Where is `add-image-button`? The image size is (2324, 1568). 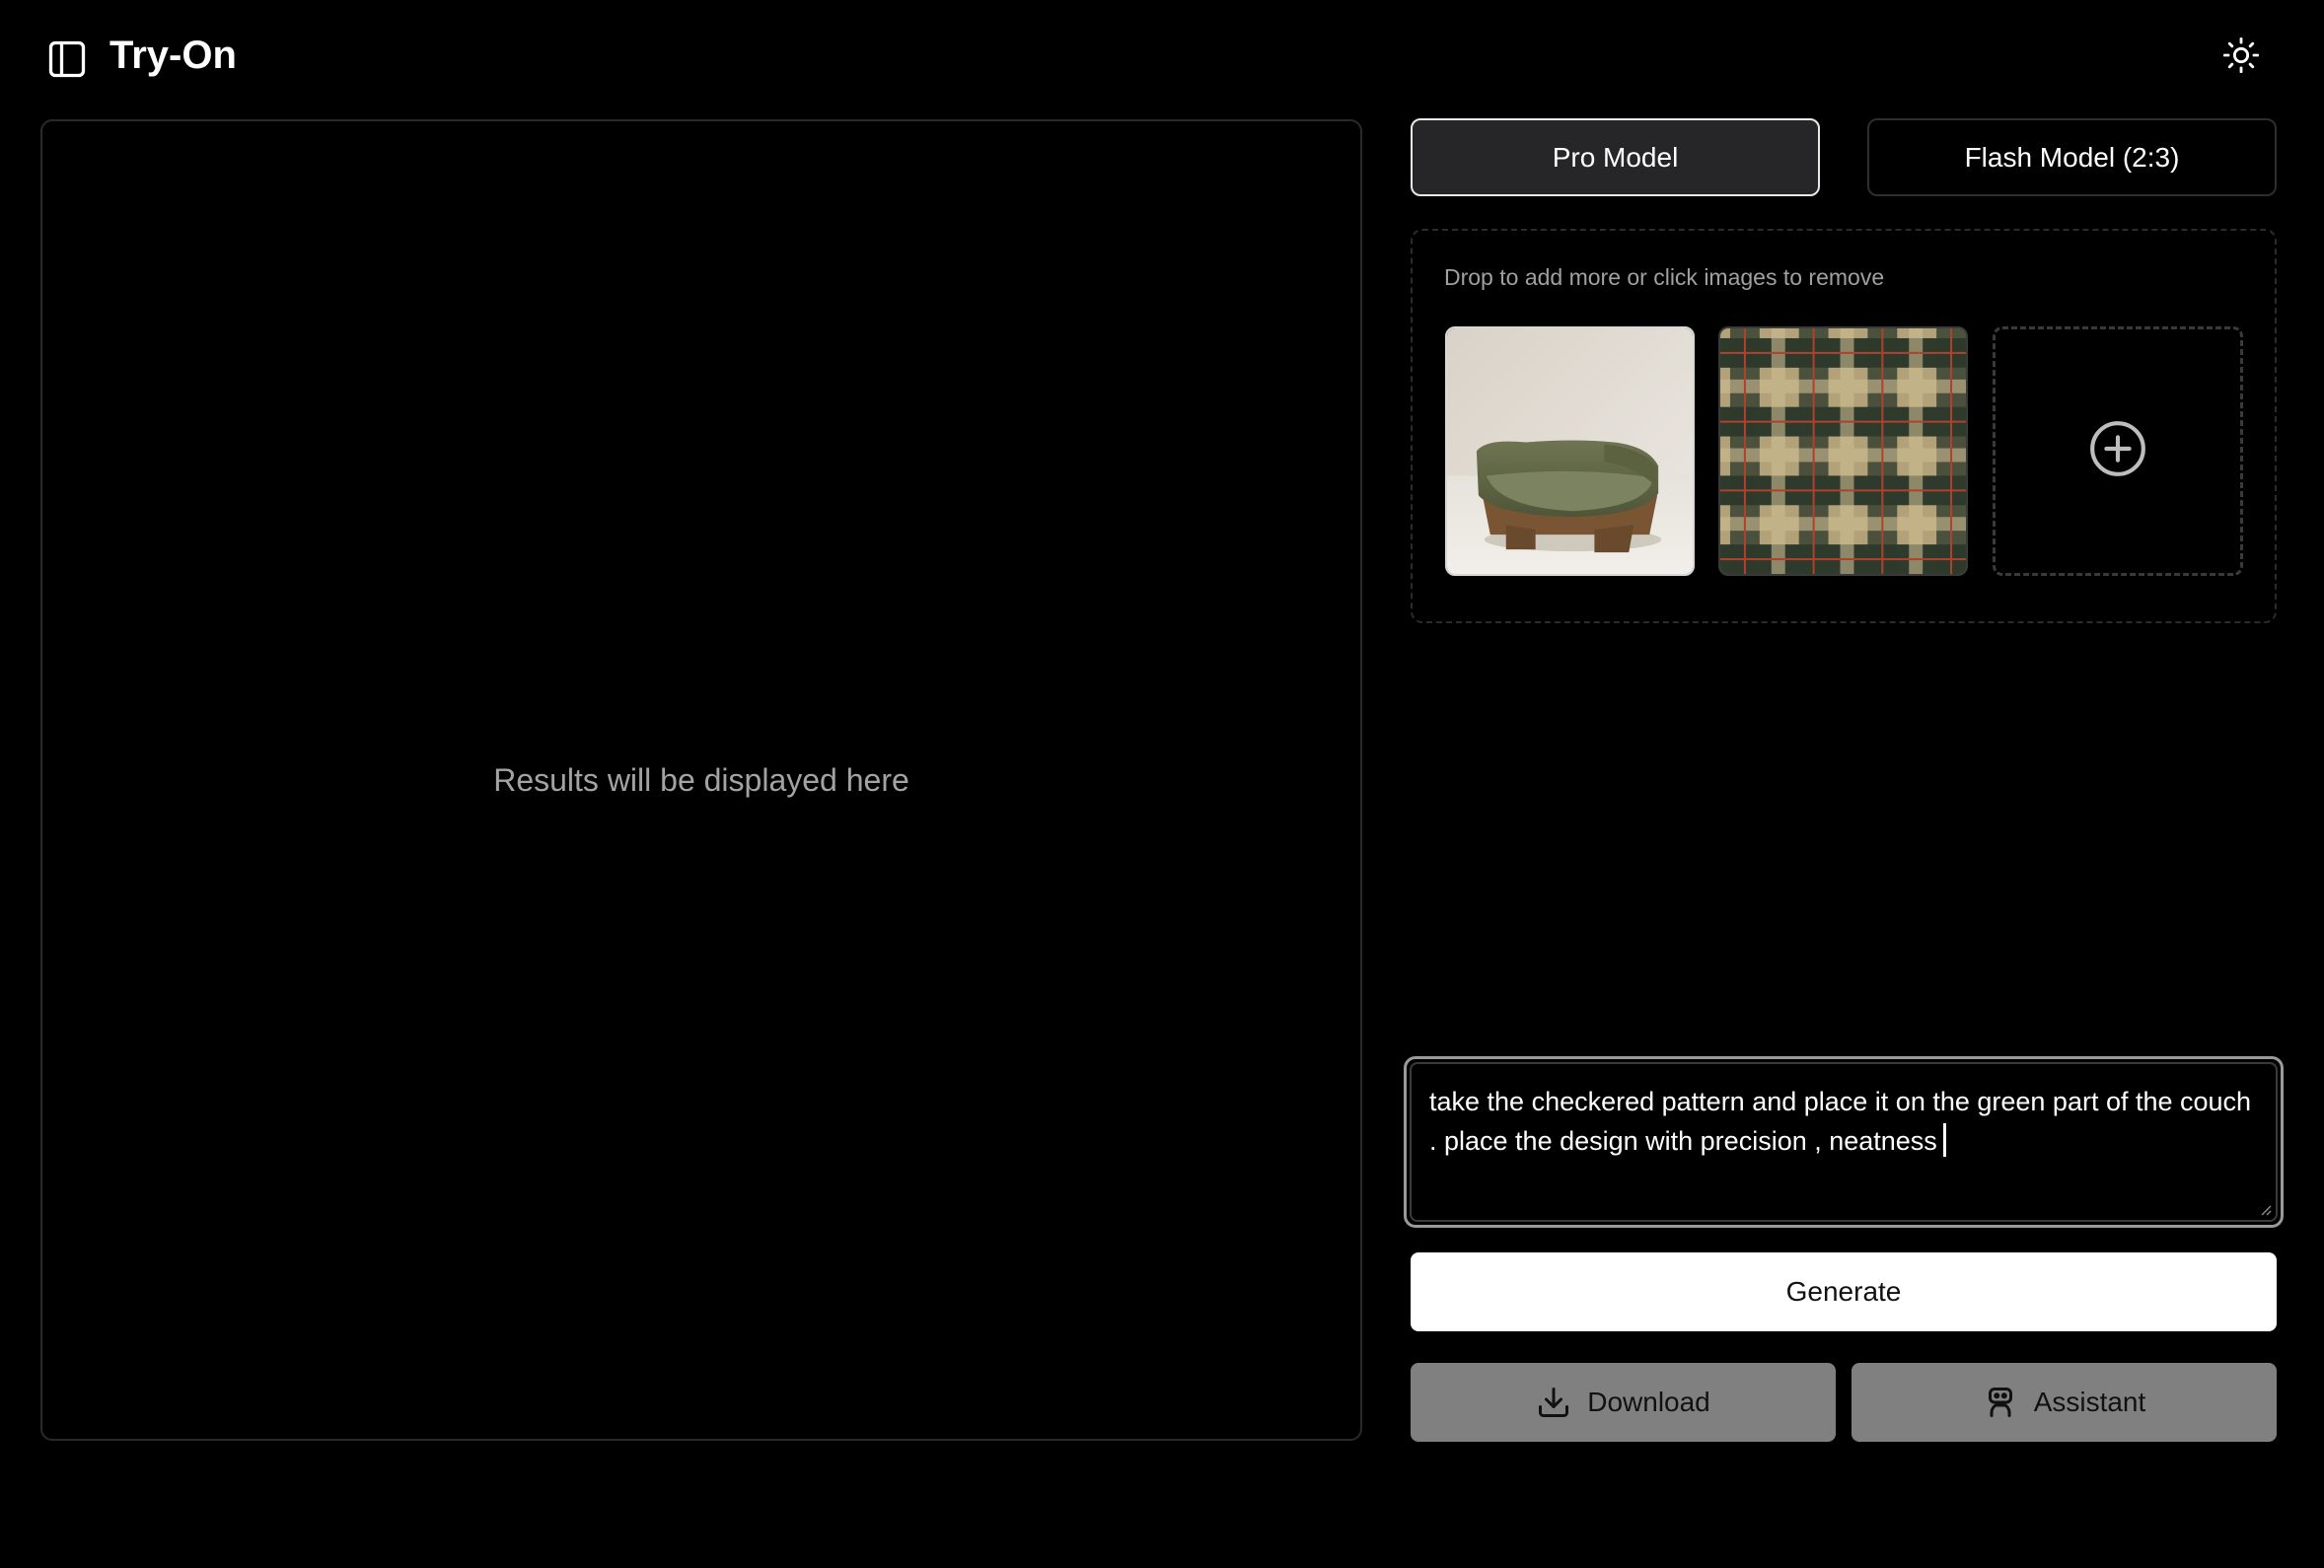
add-image-button is located at coordinates (2118, 451).